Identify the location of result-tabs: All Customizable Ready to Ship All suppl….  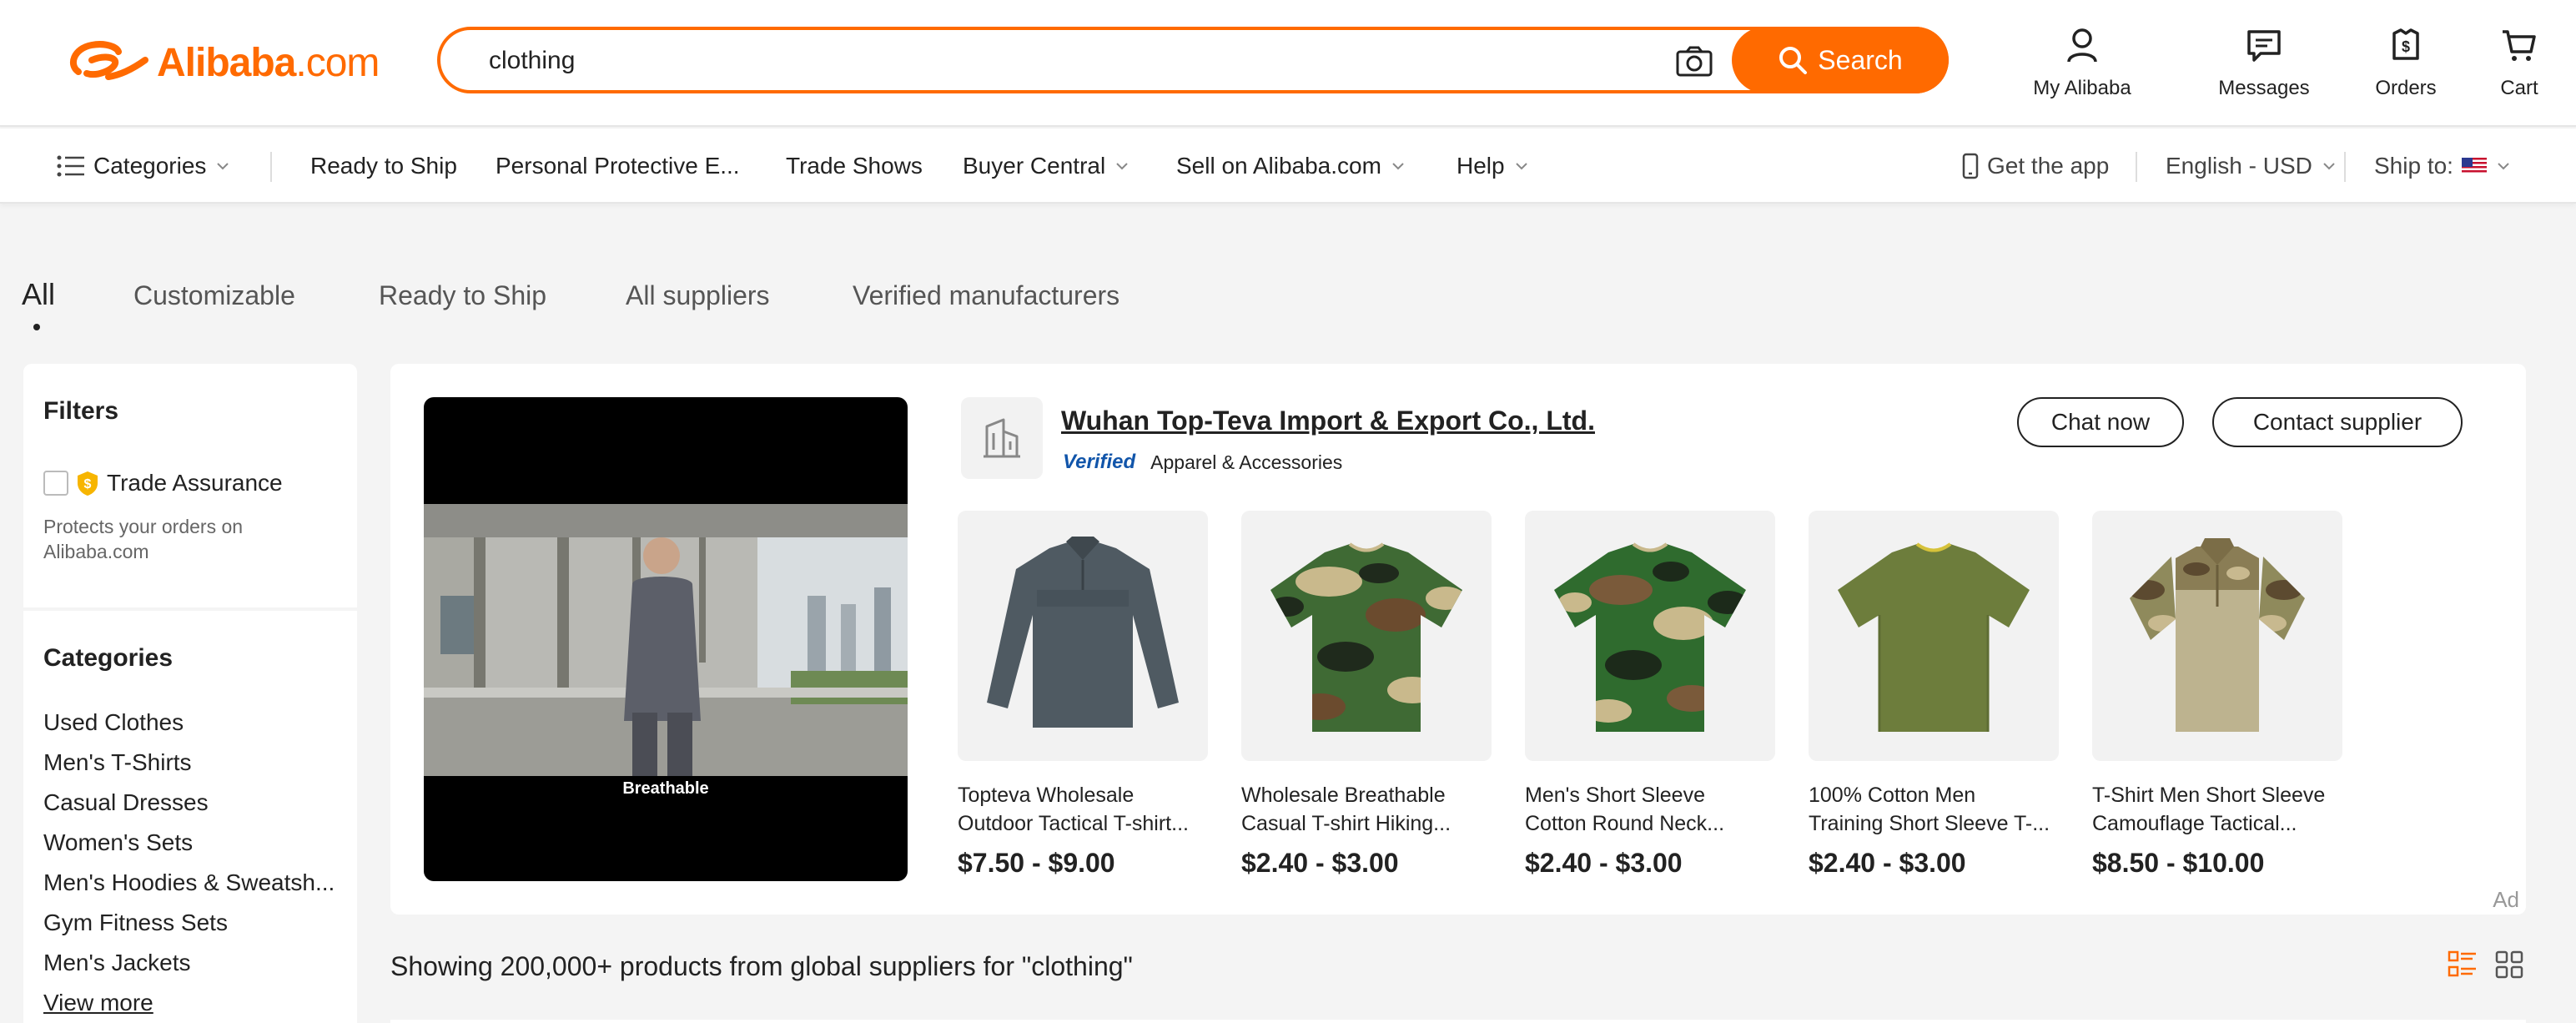
(625, 300).